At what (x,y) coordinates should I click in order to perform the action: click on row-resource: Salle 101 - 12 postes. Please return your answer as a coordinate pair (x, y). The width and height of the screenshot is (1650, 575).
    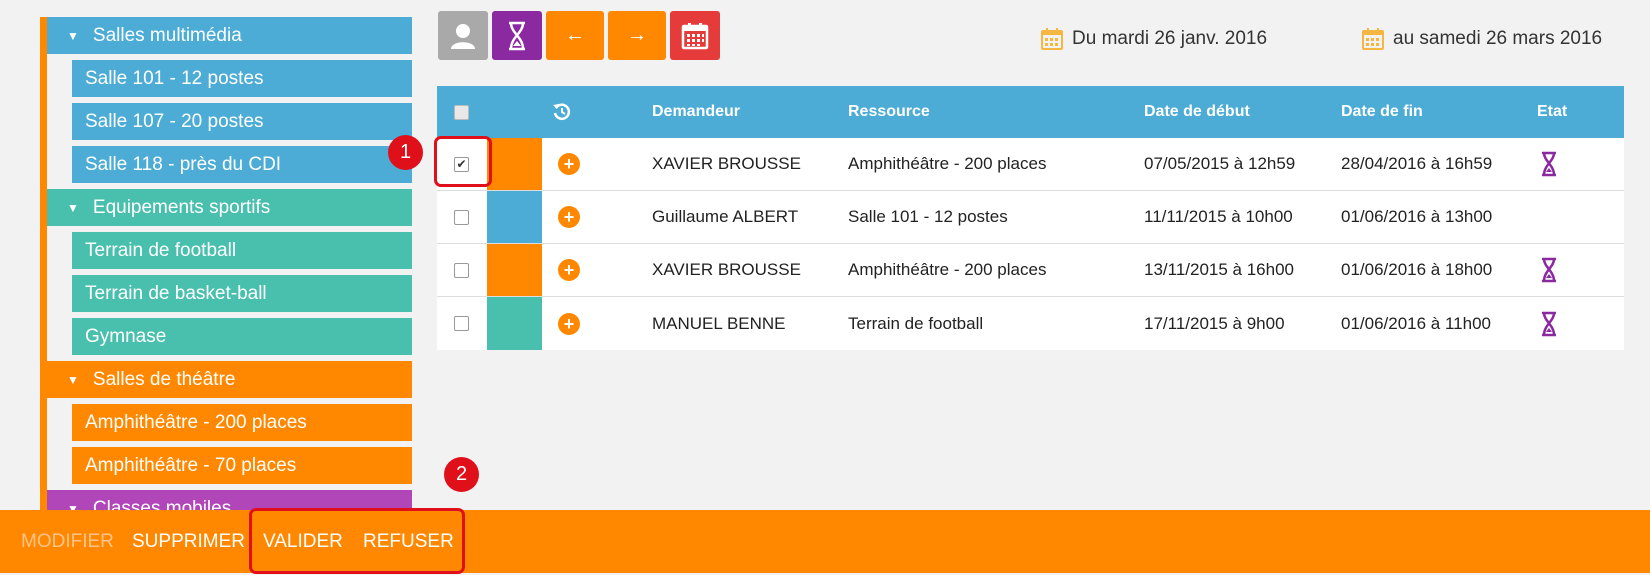
    Looking at the image, I should click on (928, 216).